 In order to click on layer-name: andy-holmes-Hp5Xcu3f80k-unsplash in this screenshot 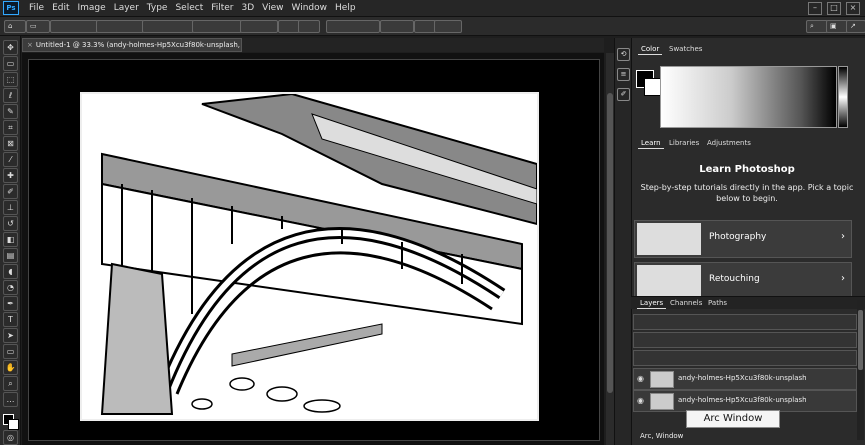, I will do `click(742, 378)`.